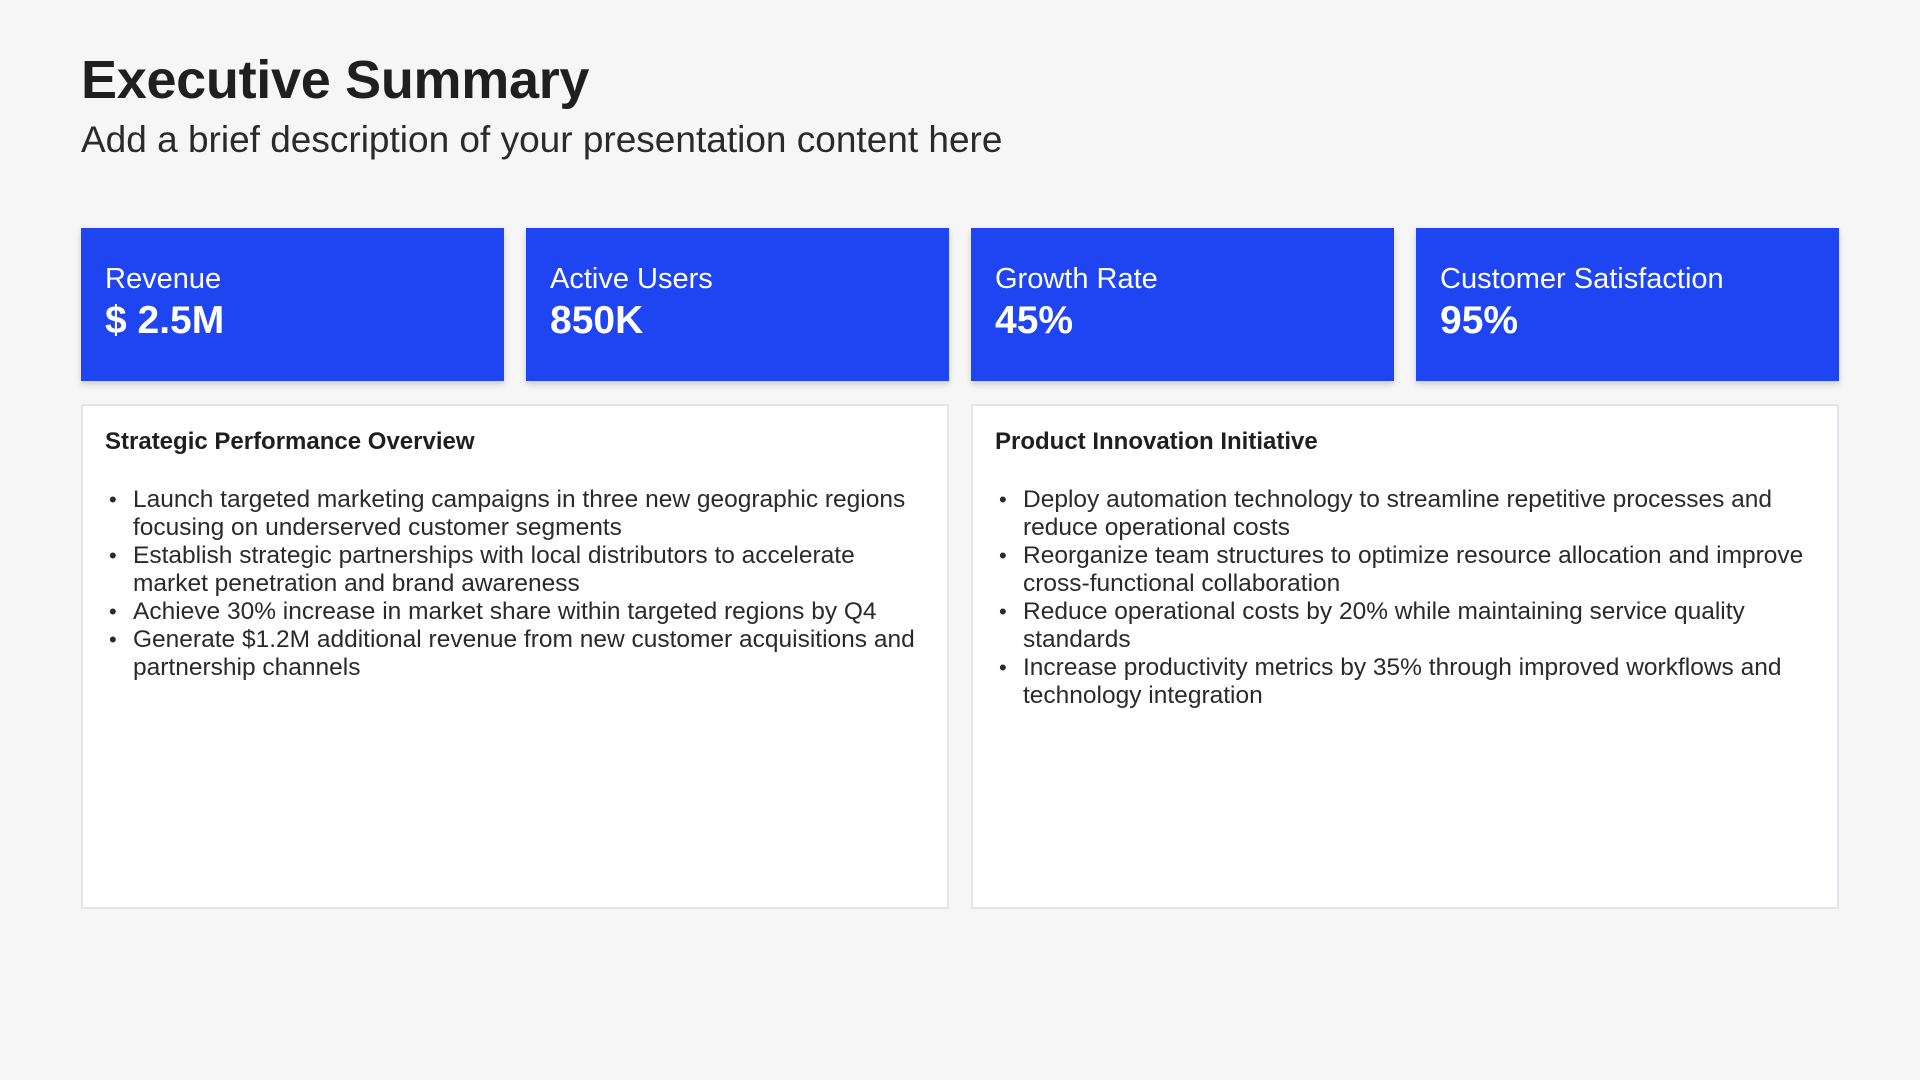  I want to click on kpi-label: Revenue, so click(163, 279).